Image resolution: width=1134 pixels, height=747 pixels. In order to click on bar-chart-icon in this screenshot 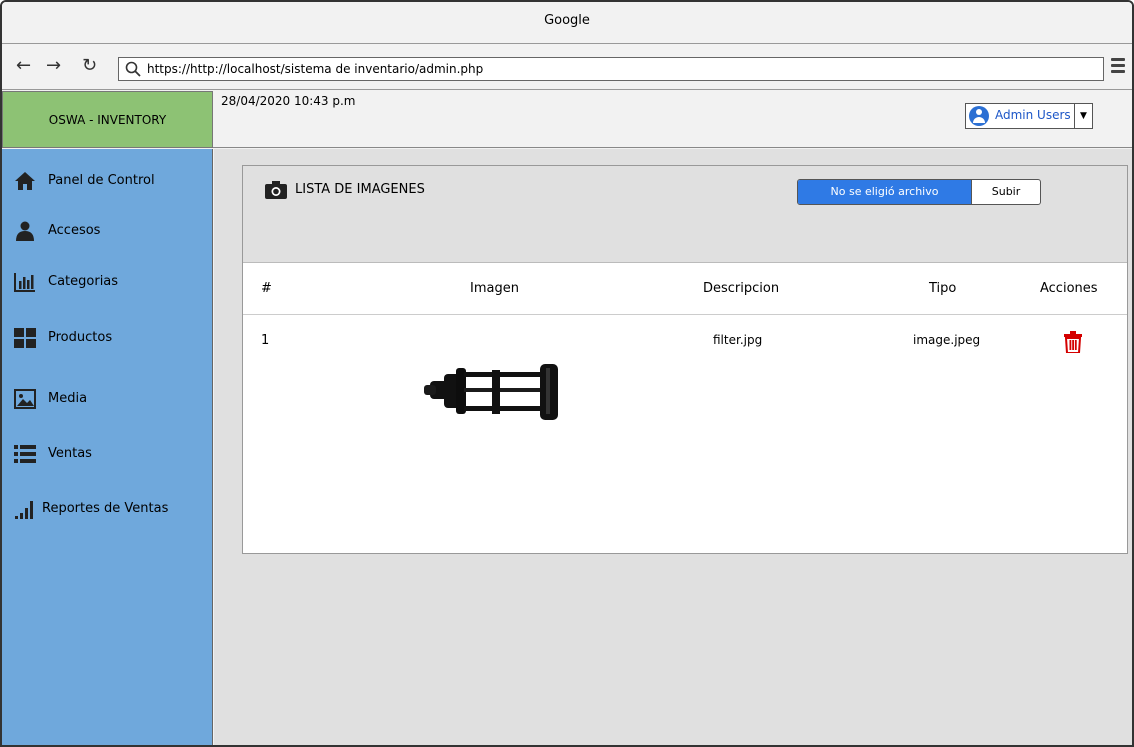, I will do `click(24, 282)`.